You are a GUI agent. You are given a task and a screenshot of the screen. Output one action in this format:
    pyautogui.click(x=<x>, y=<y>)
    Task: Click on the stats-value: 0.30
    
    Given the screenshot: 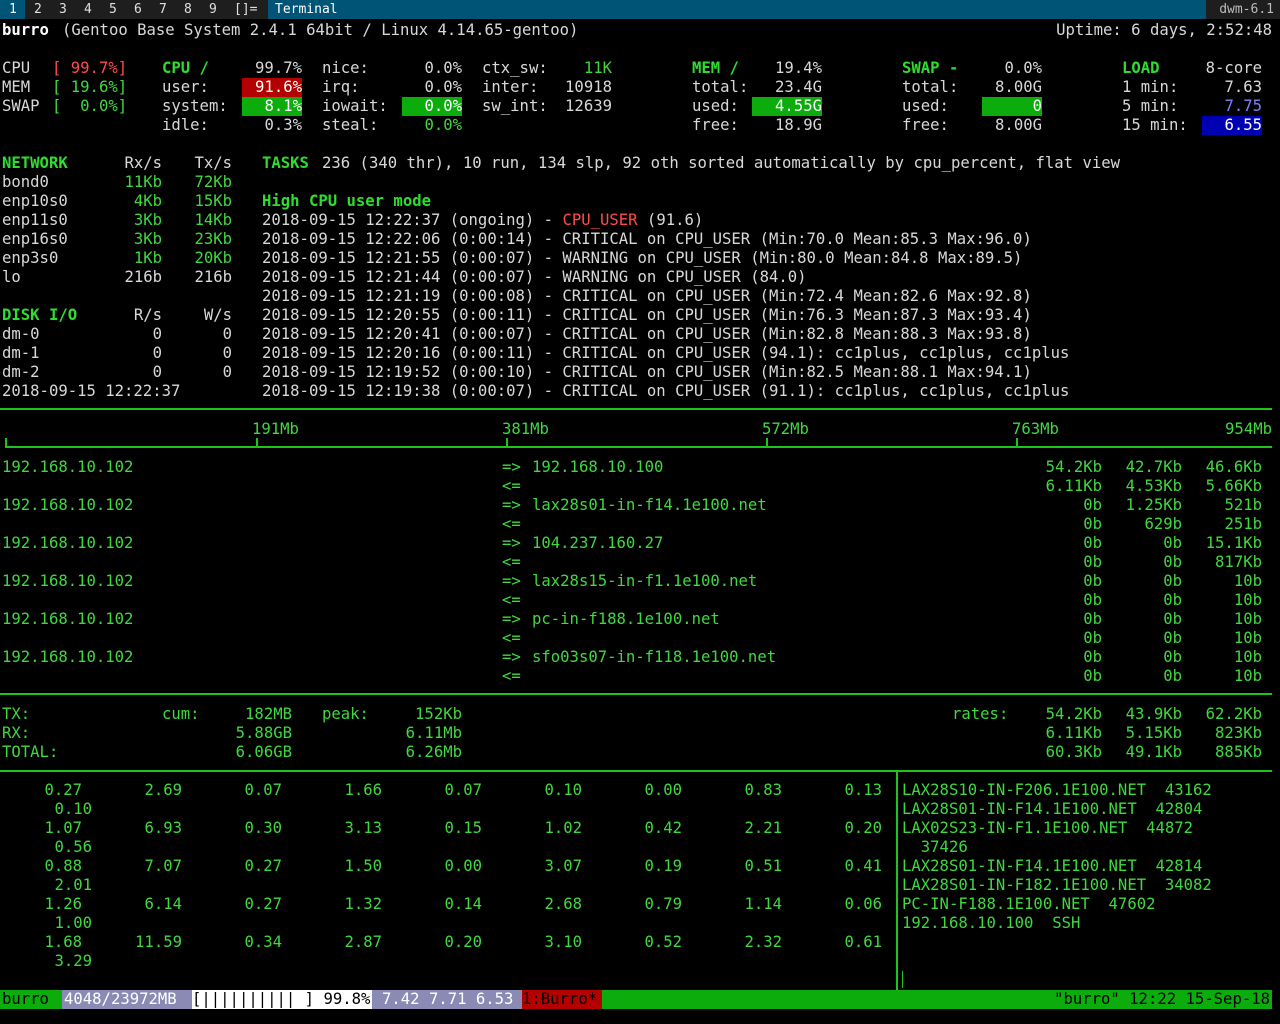 What is the action you would take?
    pyautogui.click(x=263, y=828)
    